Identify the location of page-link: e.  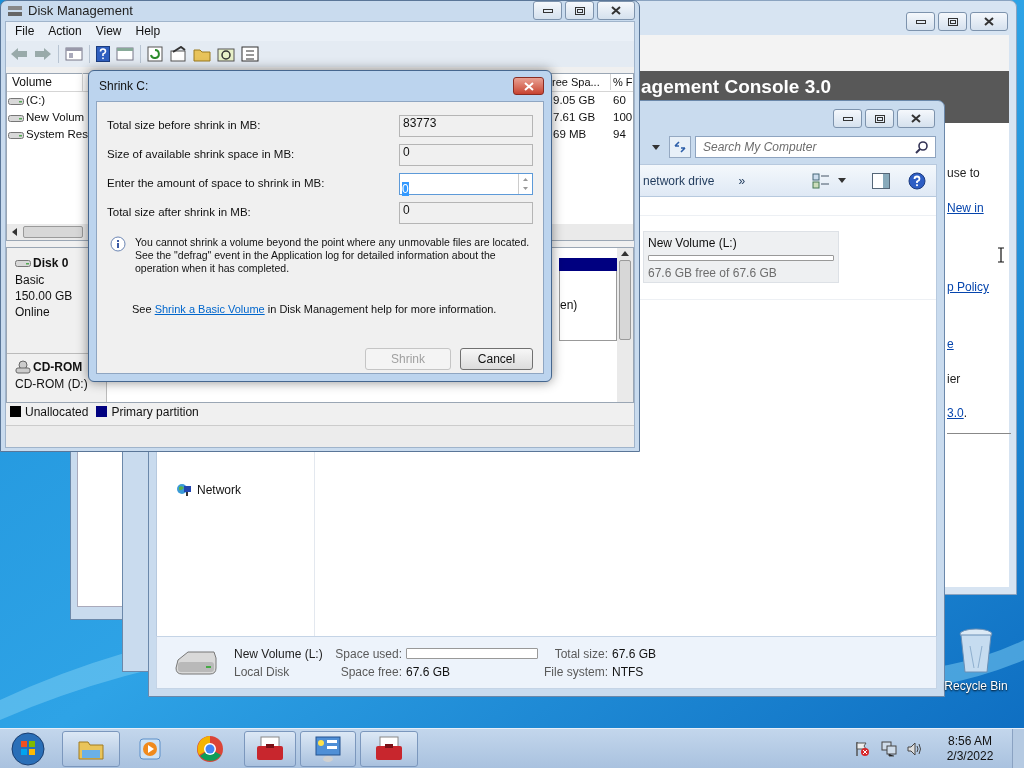
(950, 342).